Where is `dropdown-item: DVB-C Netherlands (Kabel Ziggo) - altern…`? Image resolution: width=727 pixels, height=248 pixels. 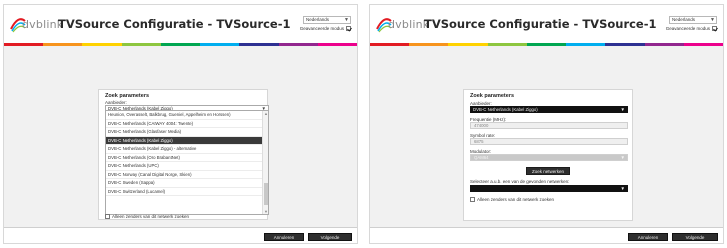 dropdown-item: DVB-C Netherlands (Kabel Ziggo) - altern… is located at coordinates (187, 149).